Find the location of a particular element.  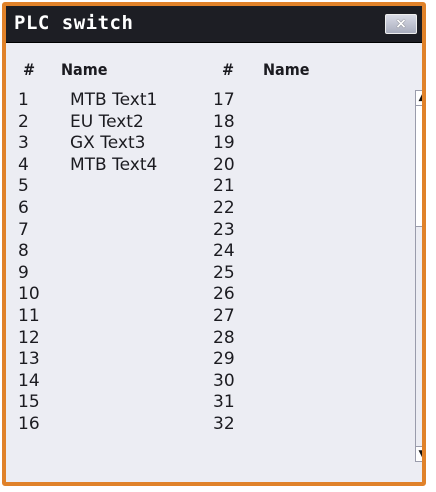

plc-number: 7 is located at coordinates (23, 229).